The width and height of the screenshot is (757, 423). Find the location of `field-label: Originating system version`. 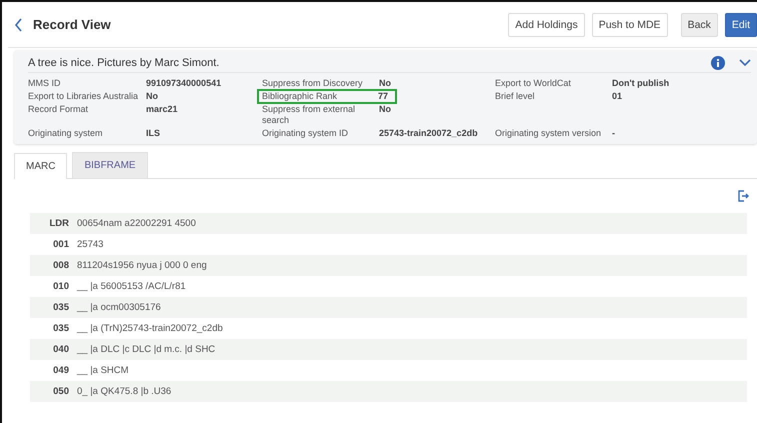

field-label: Originating system version is located at coordinates (548, 133).